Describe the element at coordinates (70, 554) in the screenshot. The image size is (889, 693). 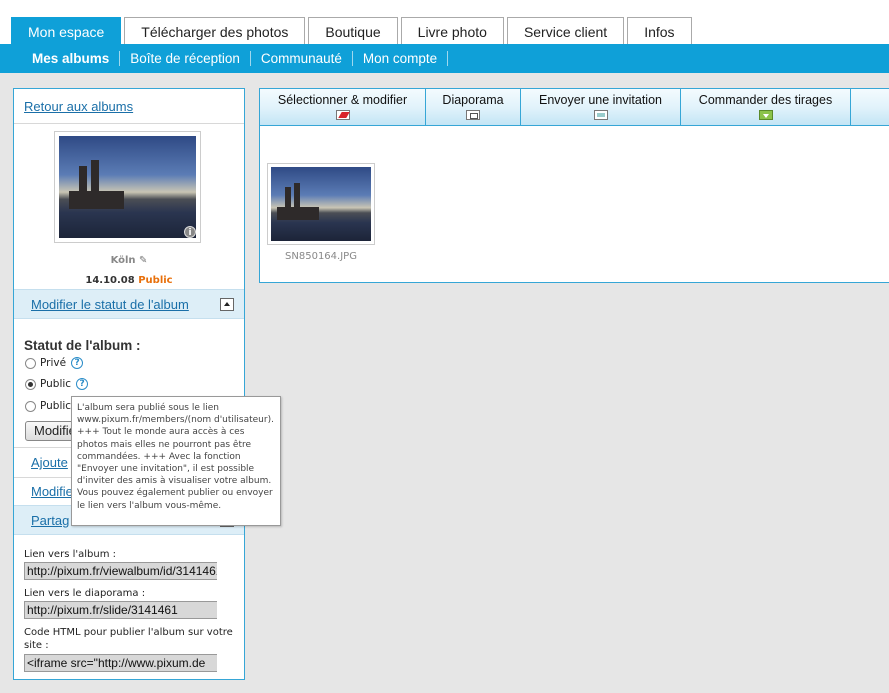
I see `album-link-label: Lien vers l'album :` at that location.